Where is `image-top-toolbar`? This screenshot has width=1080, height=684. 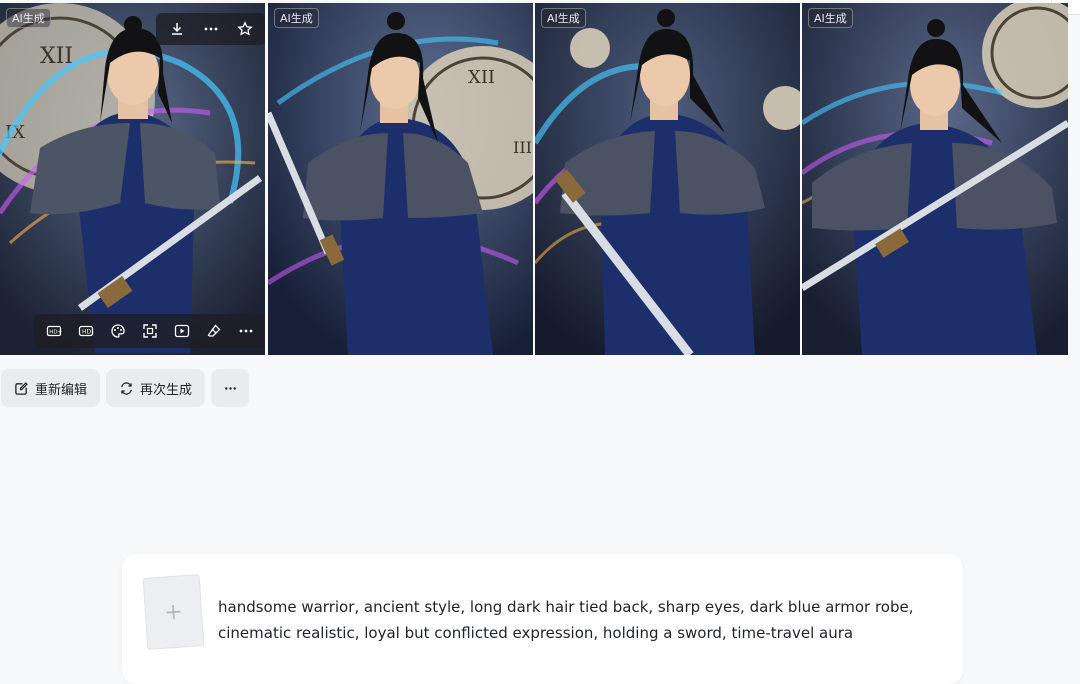
image-top-toolbar is located at coordinates (210, 29).